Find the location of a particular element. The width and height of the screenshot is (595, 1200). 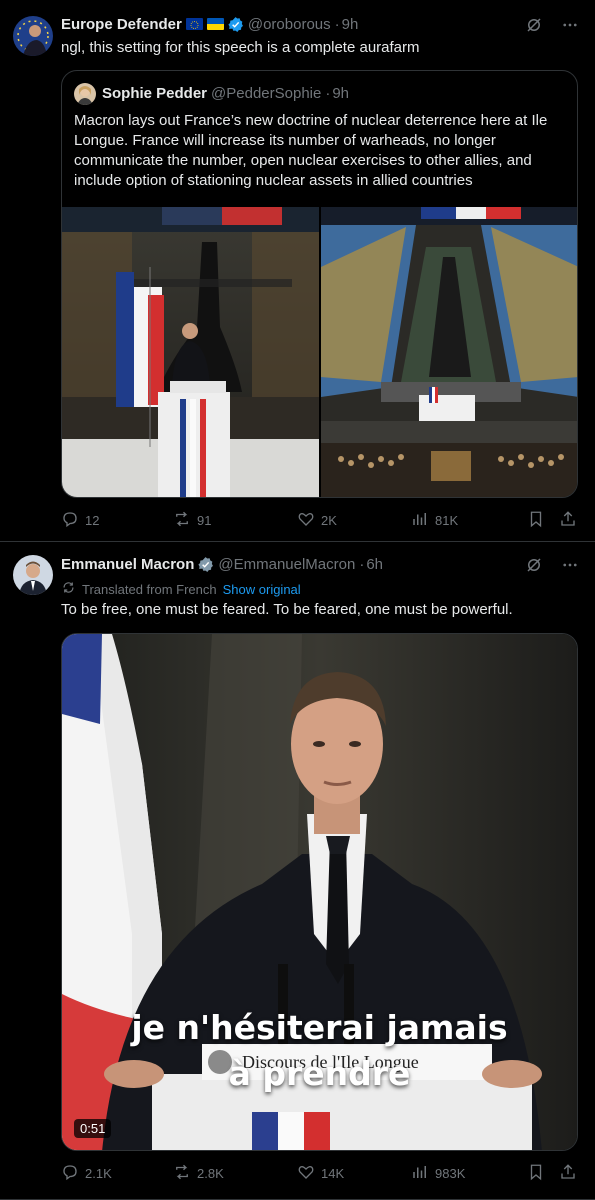

quote-timestamp: 9h is located at coordinates (341, 93).